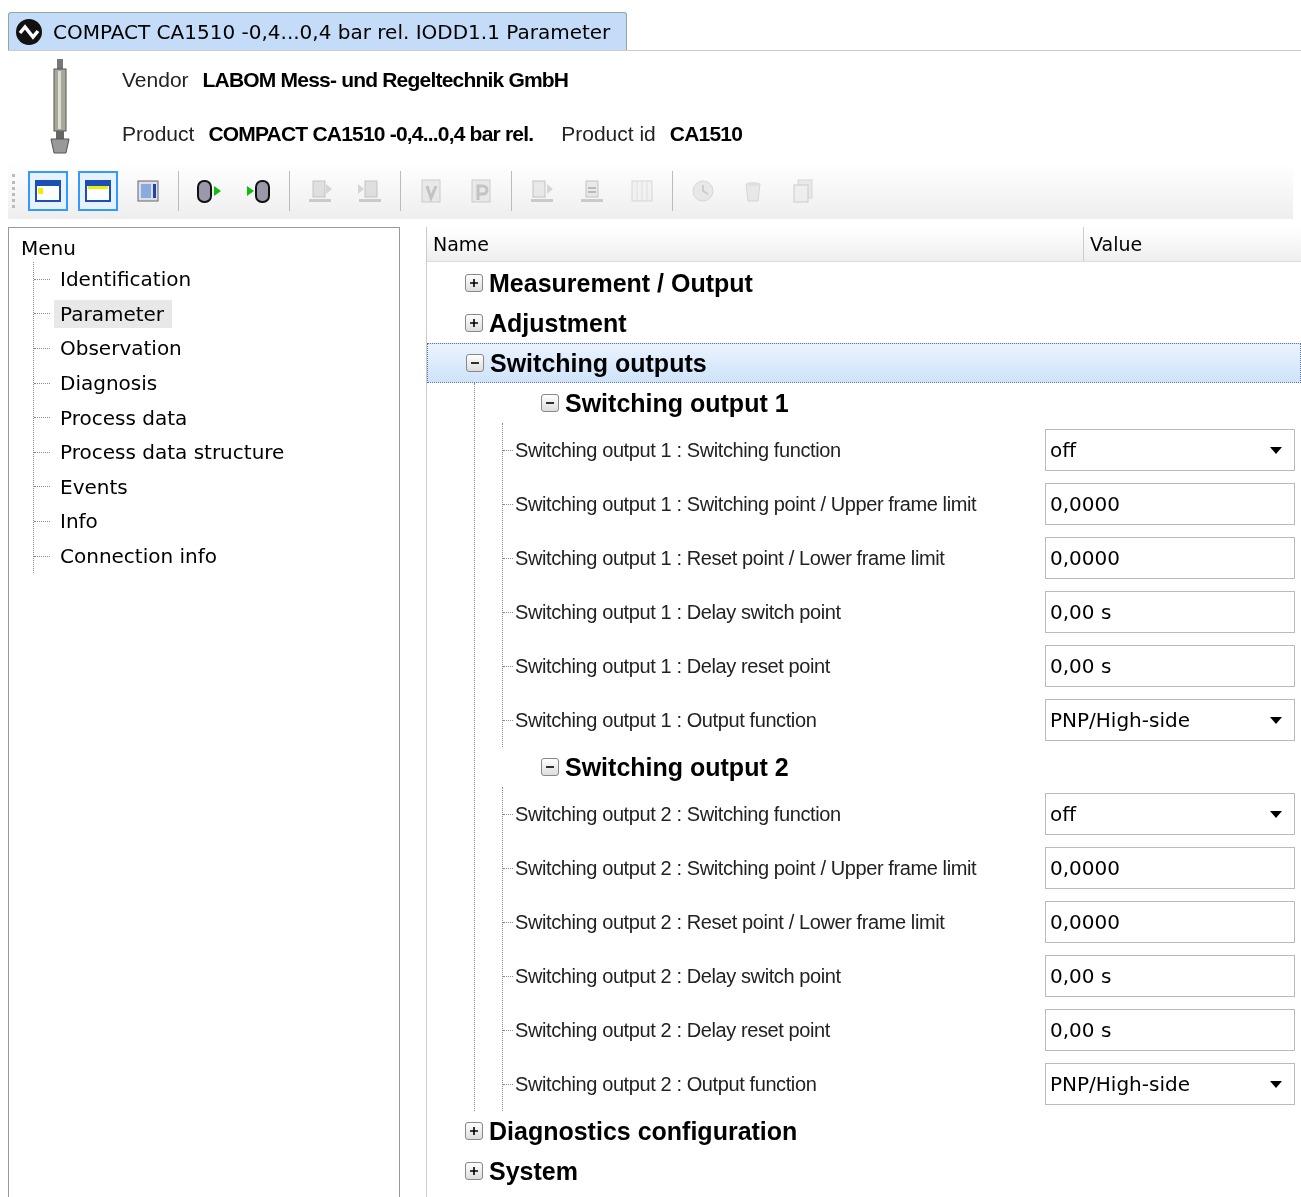 The image size is (1301, 1197). Describe the element at coordinates (608, 134) in the screenshot. I see `field-label: Product id` at that location.